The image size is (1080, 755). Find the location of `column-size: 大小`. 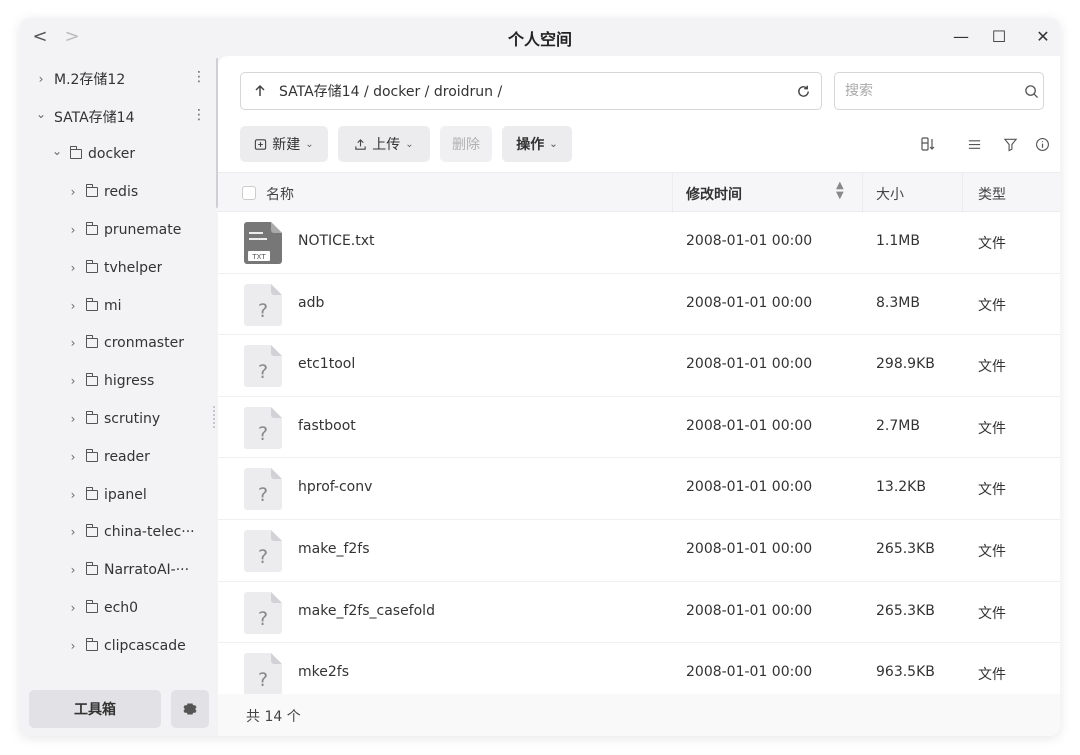

column-size: 大小 is located at coordinates (890, 194).